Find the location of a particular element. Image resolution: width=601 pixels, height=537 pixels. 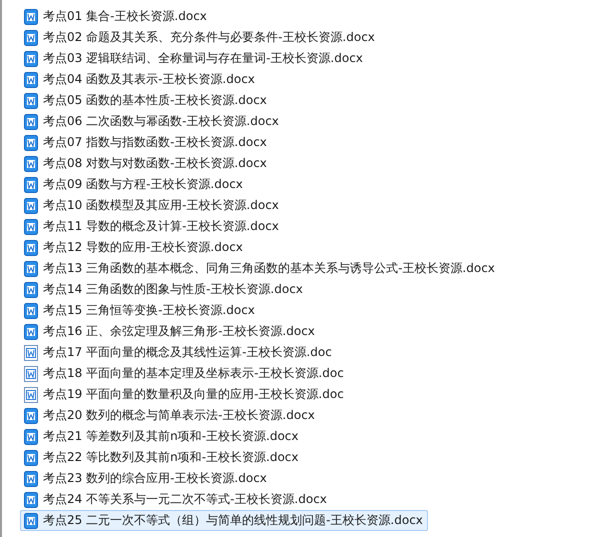

file-item: 考点23 数列的综合应用-王校长资源.docx is located at coordinates (146, 478).